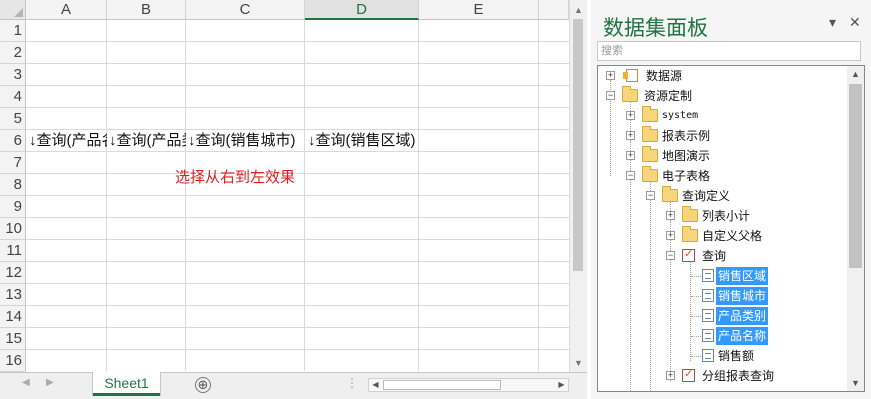 The image size is (871, 399). What do you see at coordinates (13, 361) in the screenshot?
I see `row-header-16: 16` at bounding box center [13, 361].